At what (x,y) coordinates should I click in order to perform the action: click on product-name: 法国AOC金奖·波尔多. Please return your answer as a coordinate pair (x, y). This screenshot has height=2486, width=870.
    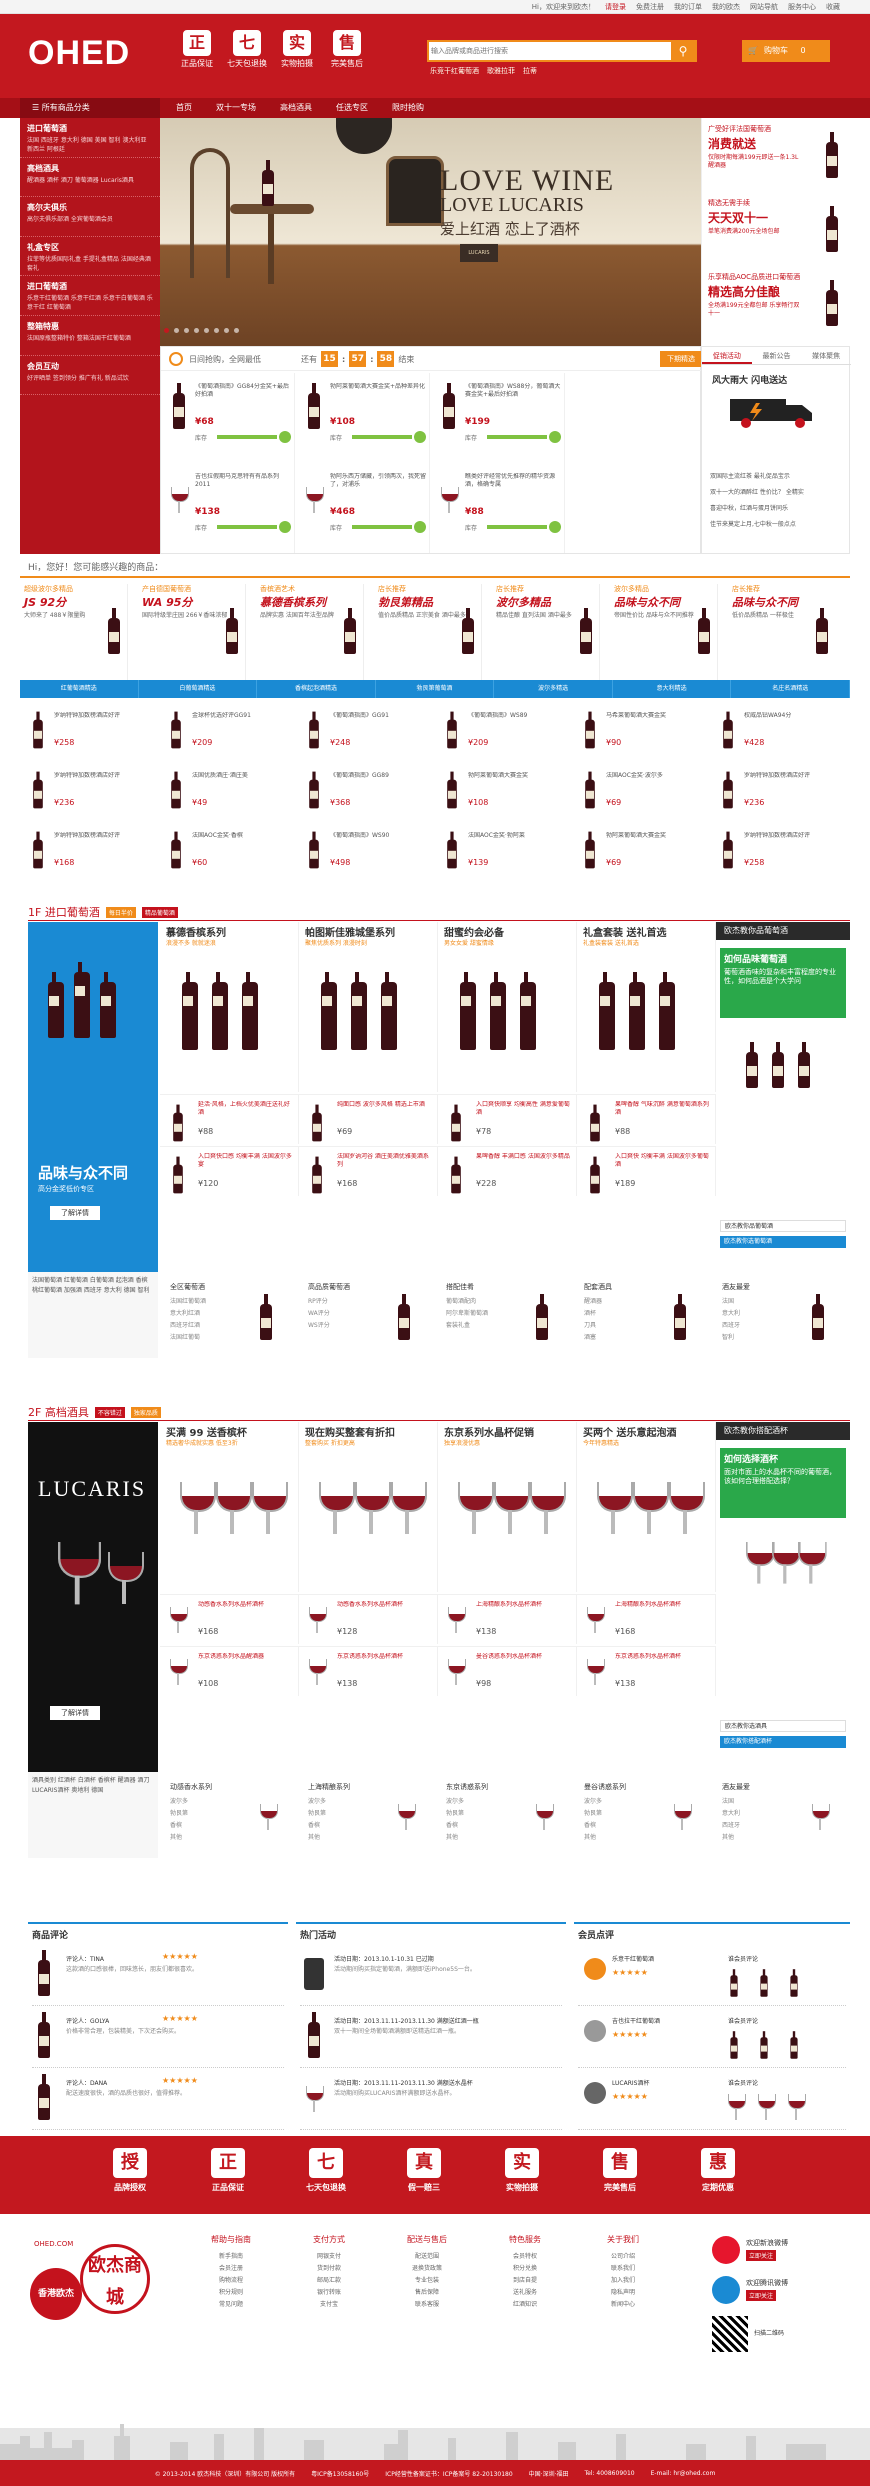
    Looking at the image, I should click on (655, 784).